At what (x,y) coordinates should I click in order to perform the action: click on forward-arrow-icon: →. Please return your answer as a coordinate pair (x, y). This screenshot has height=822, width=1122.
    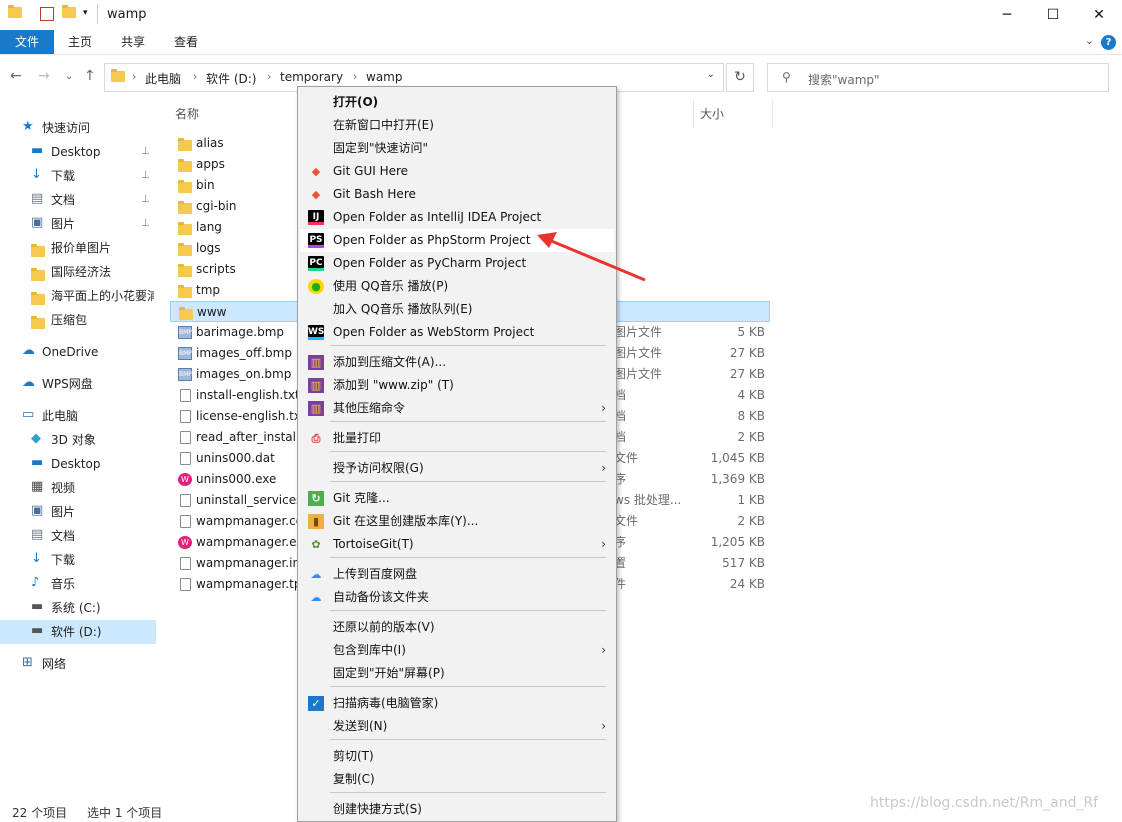
    Looking at the image, I should click on (44, 76).